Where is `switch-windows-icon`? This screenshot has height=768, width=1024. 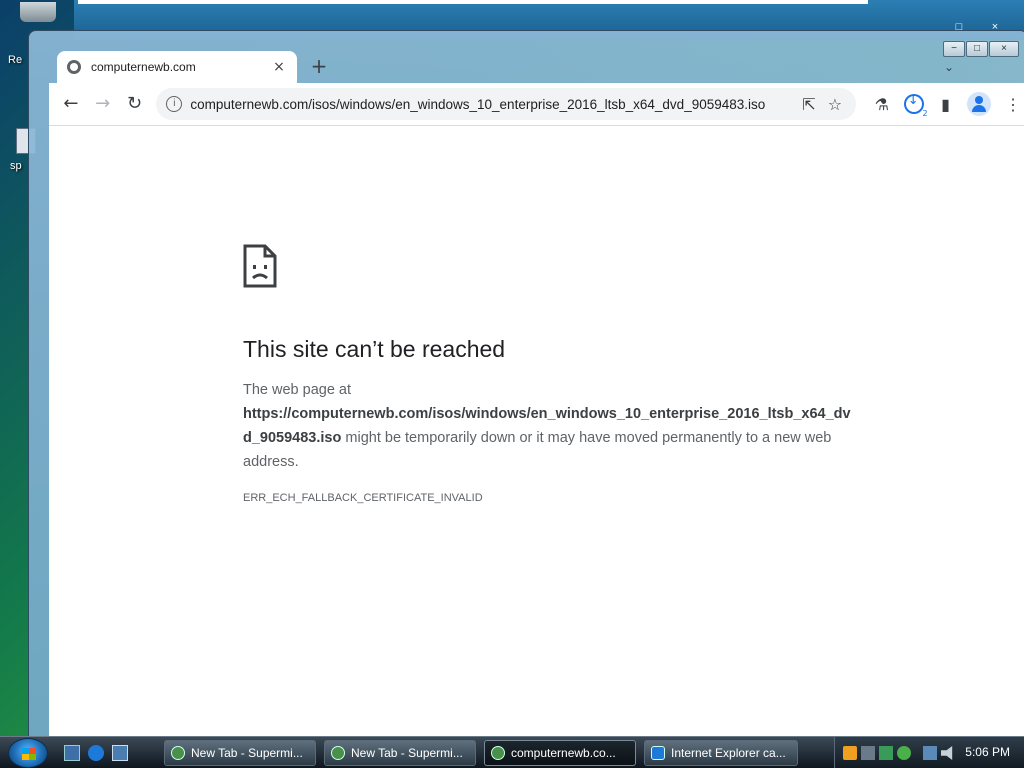
switch-windows-icon is located at coordinates (120, 753).